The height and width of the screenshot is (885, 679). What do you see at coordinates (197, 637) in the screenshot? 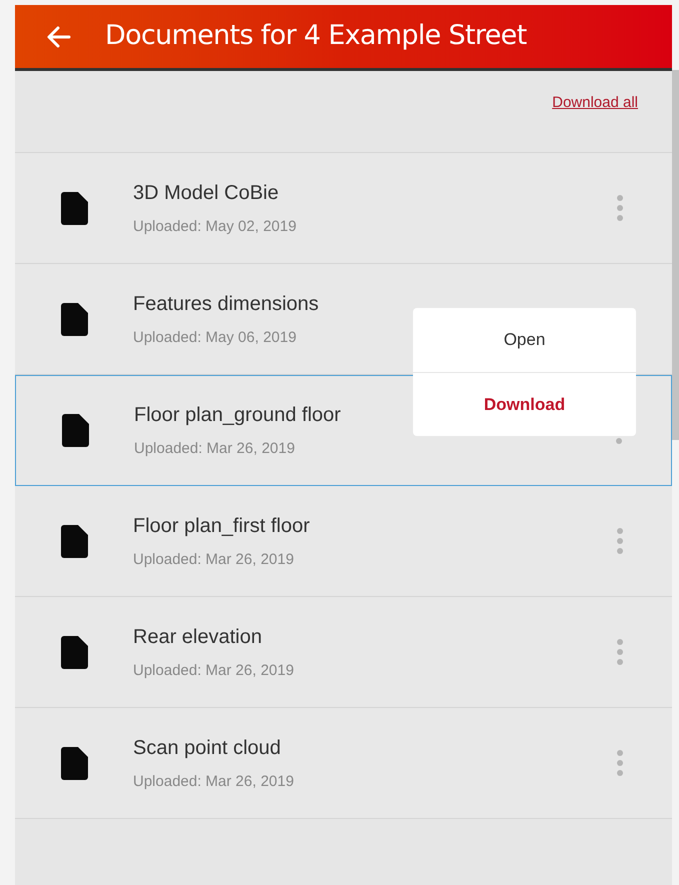
I see `document-name: Rear elevation` at bounding box center [197, 637].